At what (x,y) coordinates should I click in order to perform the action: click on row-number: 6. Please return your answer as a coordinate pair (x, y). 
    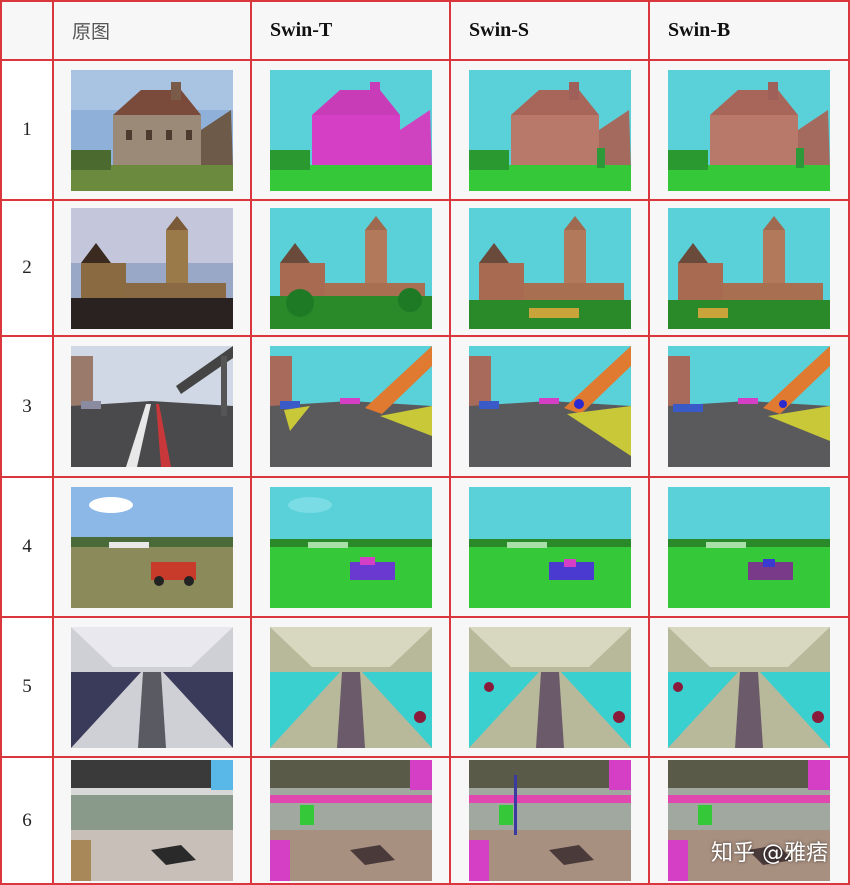
    Looking at the image, I should click on (27, 820).